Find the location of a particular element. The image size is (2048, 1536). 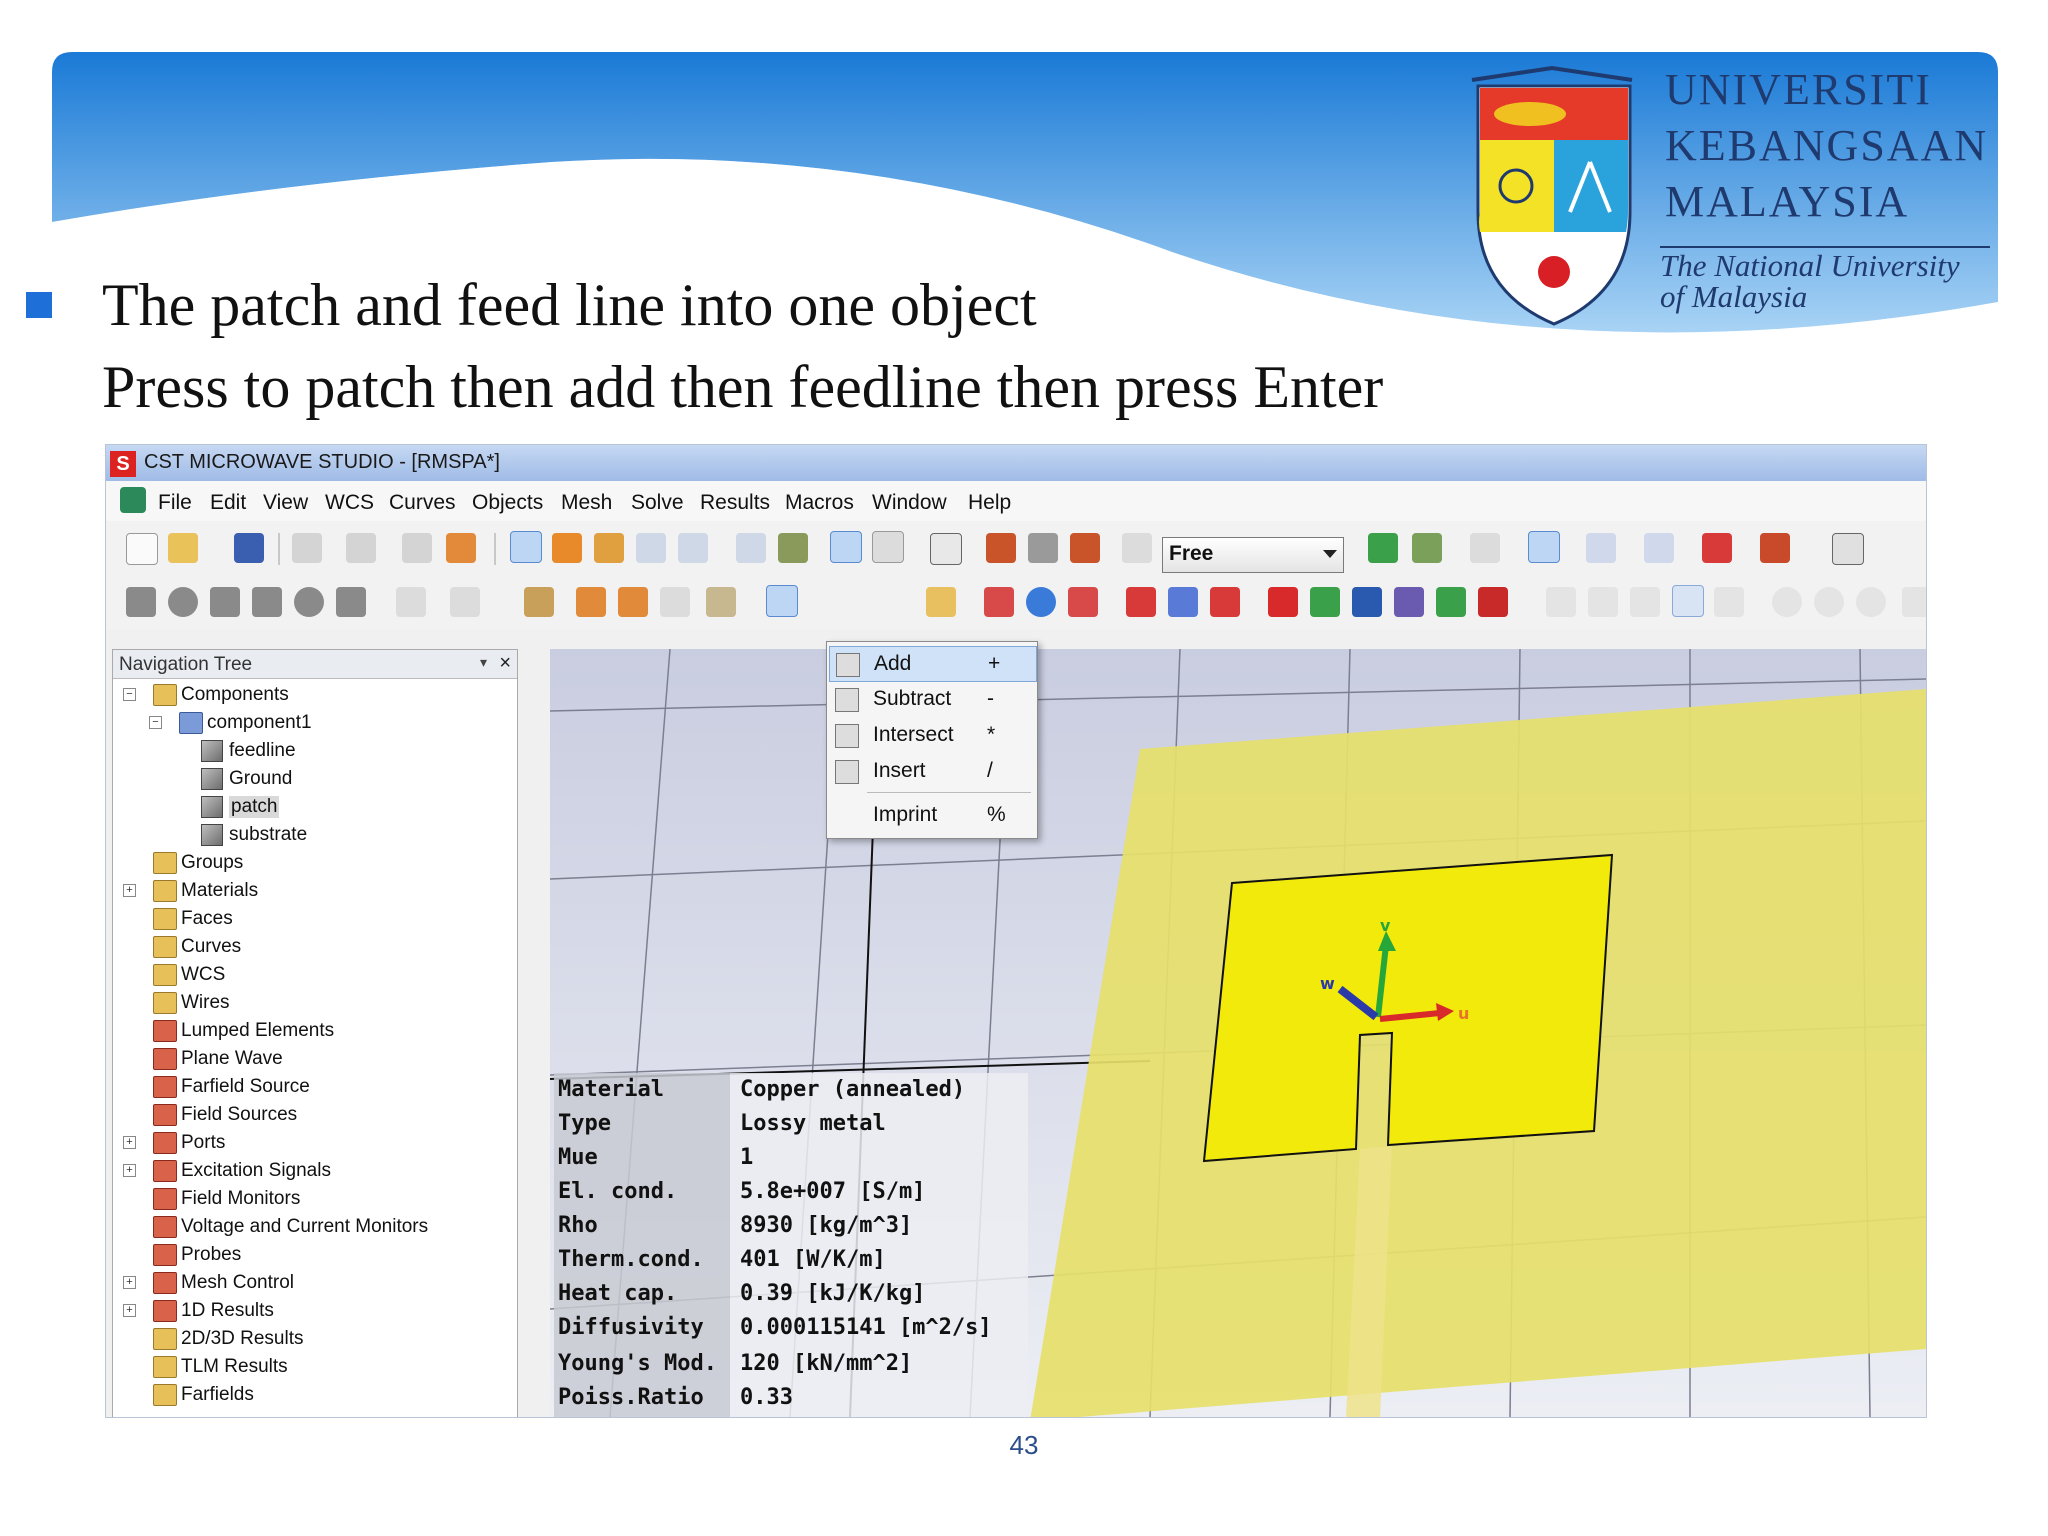

time-solver-icon is located at coordinates (1283, 602).